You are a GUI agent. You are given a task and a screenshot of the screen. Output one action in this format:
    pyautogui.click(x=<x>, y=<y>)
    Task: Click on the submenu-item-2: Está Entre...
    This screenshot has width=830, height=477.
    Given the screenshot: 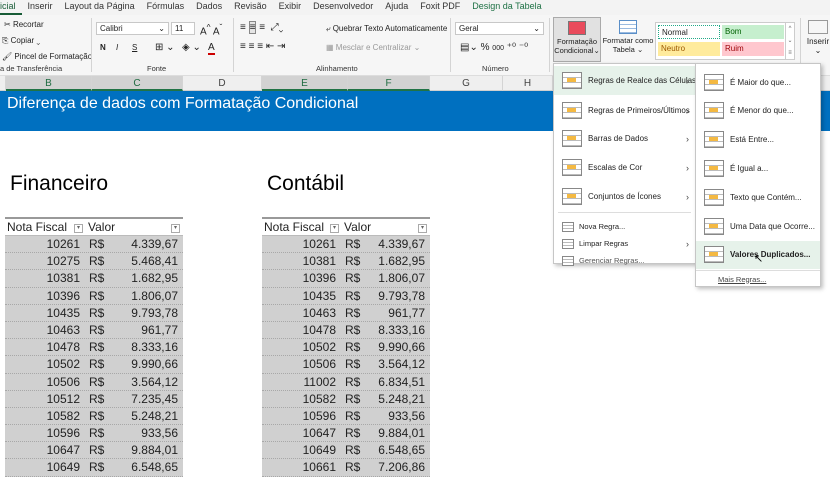 What is the action you would take?
    pyautogui.click(x=758, y=140)
    